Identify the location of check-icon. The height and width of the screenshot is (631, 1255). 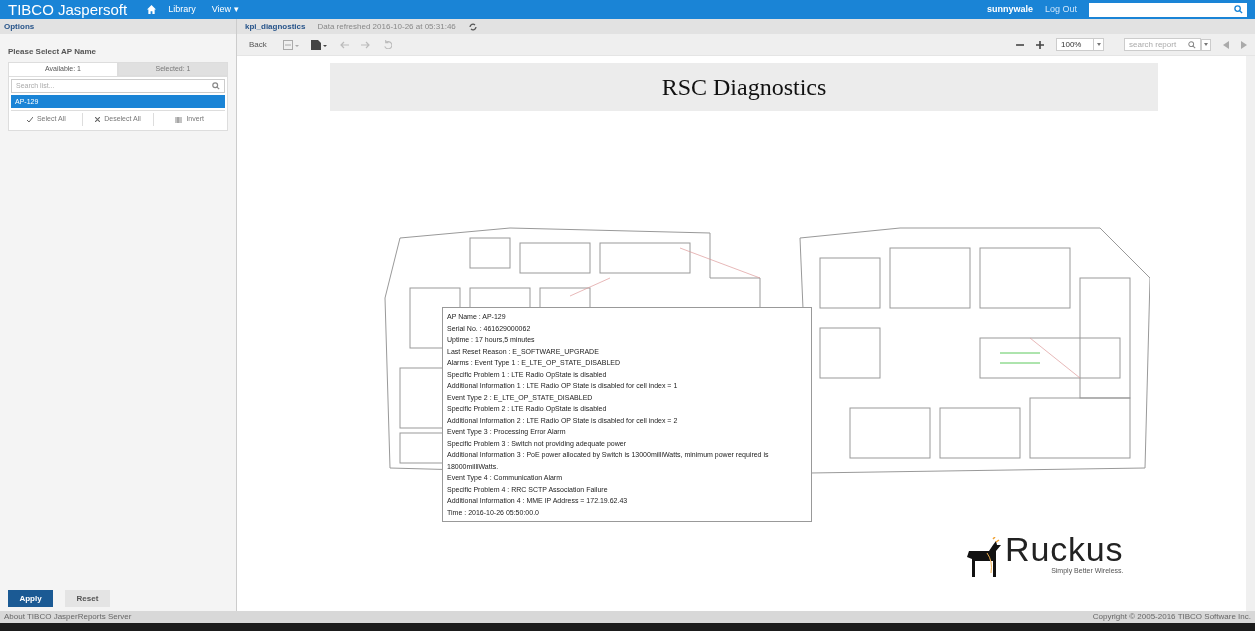
(29, 119).